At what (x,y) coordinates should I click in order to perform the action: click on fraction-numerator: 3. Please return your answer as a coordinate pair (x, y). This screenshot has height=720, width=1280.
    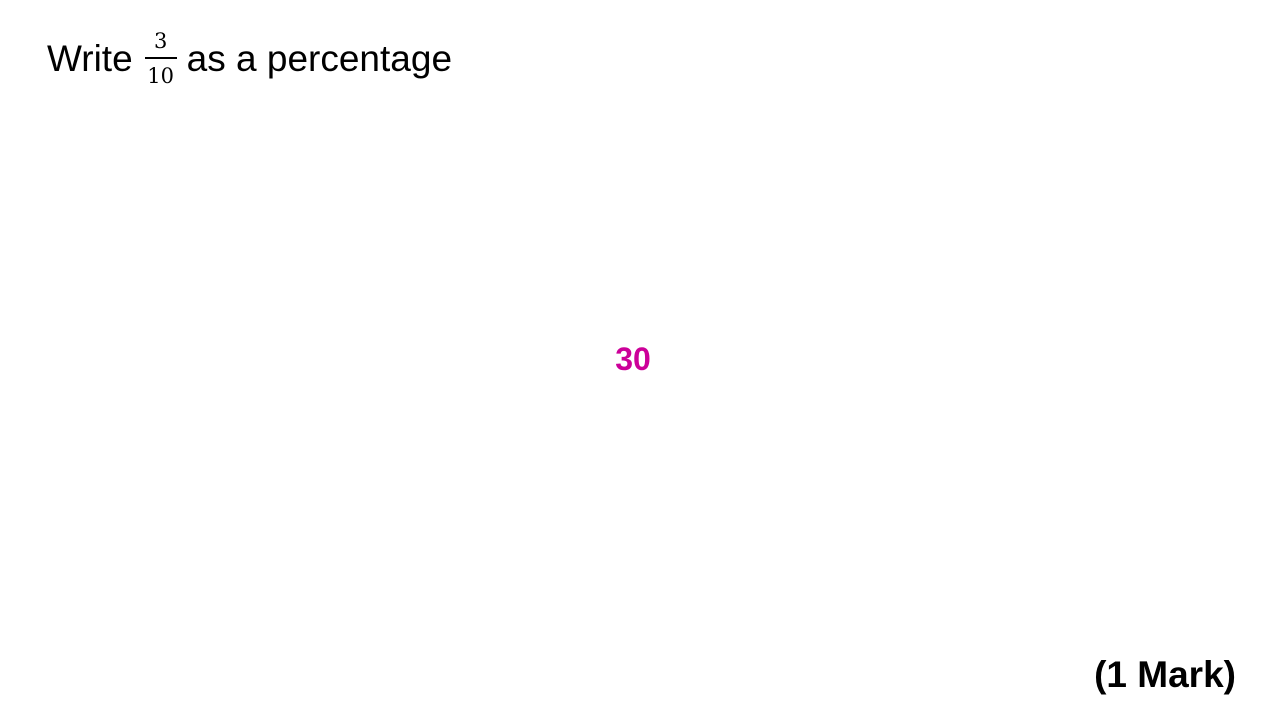
    Looking at the image, I should click on (160, 41).